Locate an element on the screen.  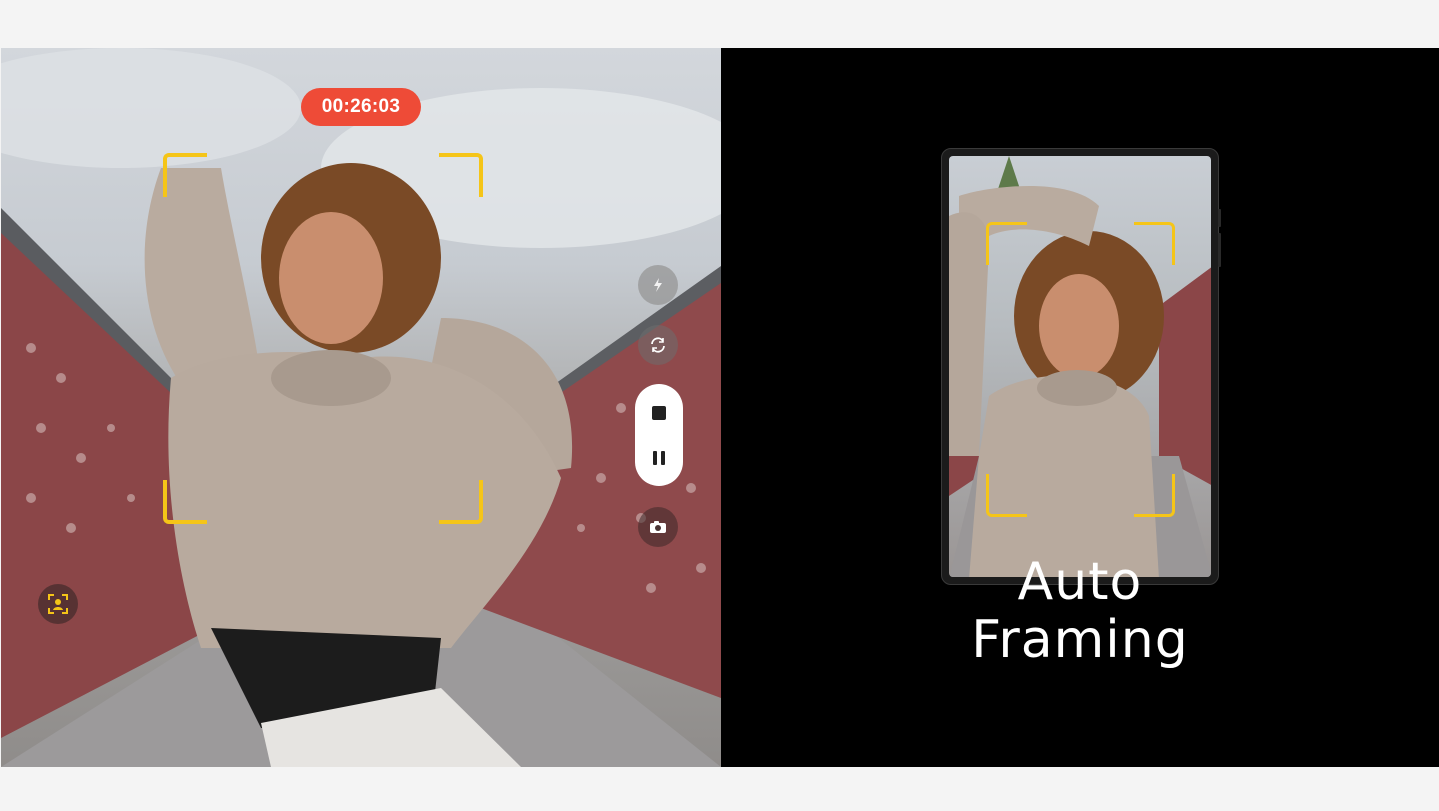
framing-corner-top-right is located at coordinates (461, 175).